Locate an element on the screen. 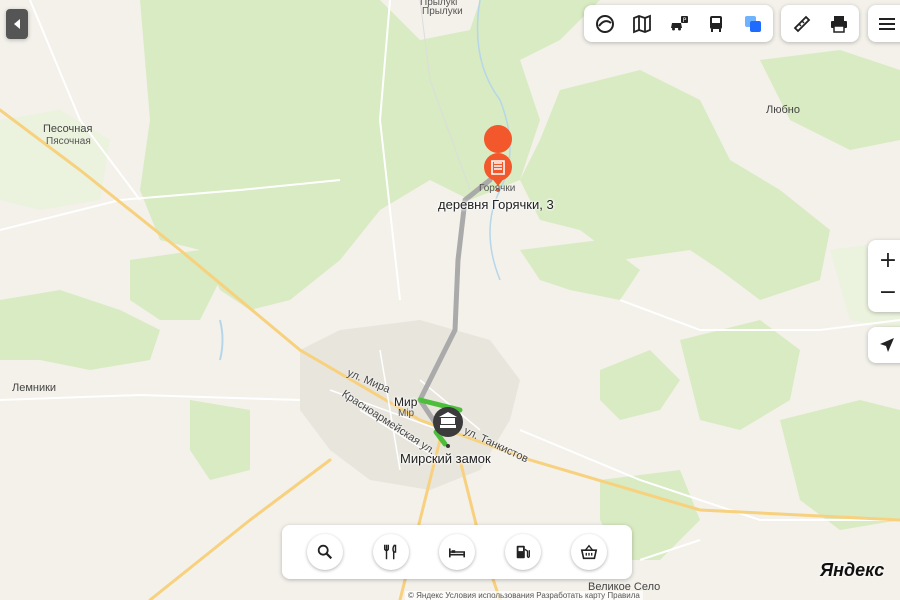 This screenshot has width=900, height=600. search-category-button is located at coordinates (325, 552).